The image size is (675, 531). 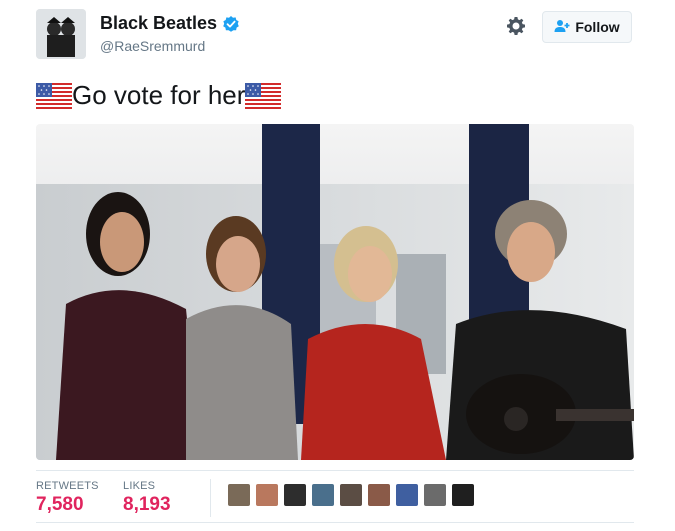 I want to click on add-user-icon, so click(x=562, y=27).